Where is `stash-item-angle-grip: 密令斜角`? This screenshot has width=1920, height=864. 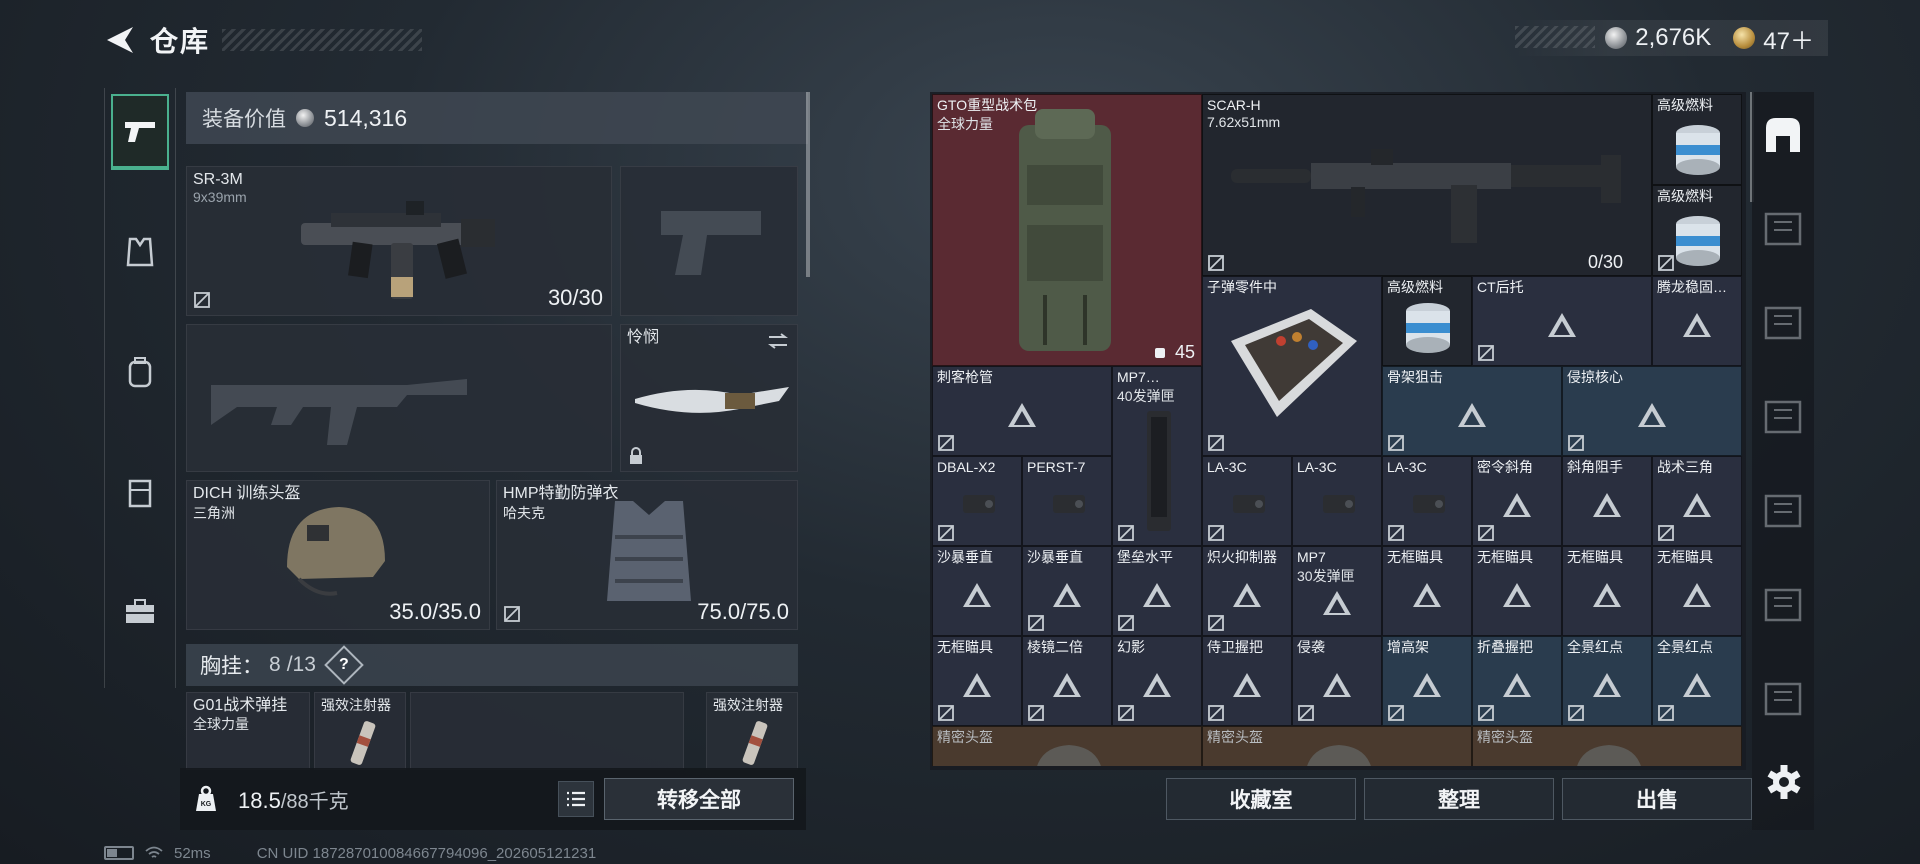
stash-item-angle-grip: 密令斜角 is located at coordinates (1517, 501).